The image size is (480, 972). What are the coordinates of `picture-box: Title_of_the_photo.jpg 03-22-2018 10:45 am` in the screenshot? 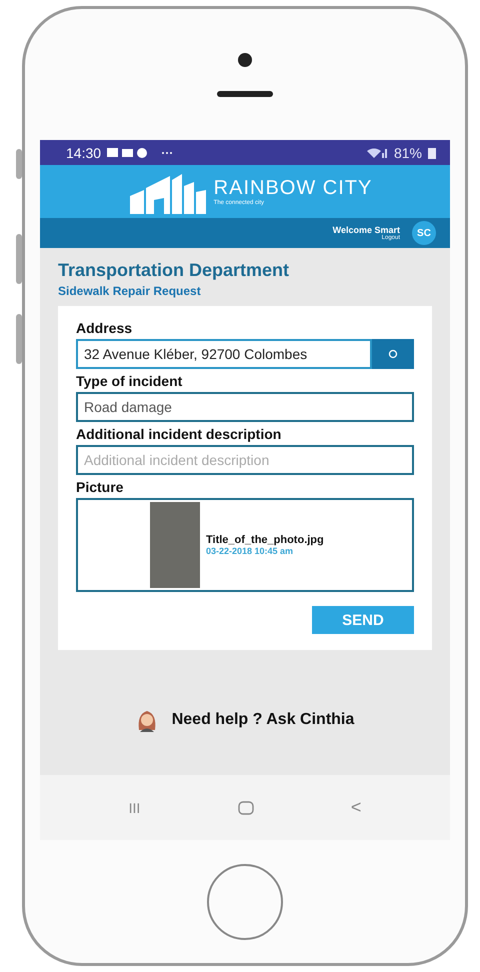 It's located at (245, 545).